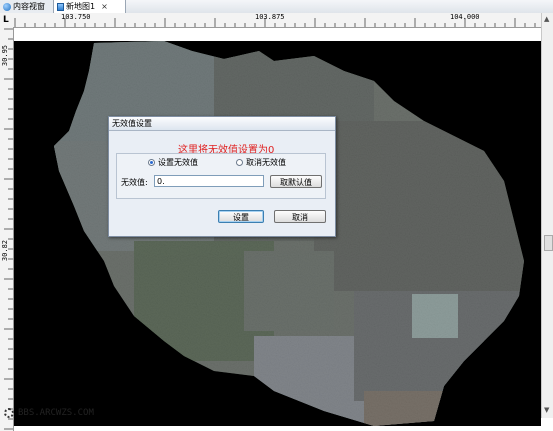  What do you see at coordinates (209, 181) in the screenshot?
I see `invalid-value-field: 0.` at bounding box center [209, 181].